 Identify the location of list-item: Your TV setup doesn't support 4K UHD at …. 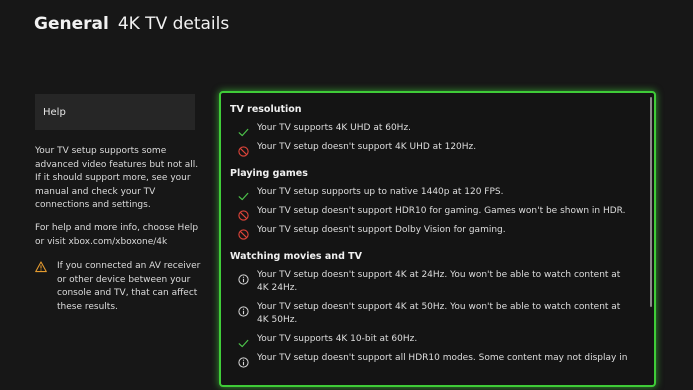
(432, 149).